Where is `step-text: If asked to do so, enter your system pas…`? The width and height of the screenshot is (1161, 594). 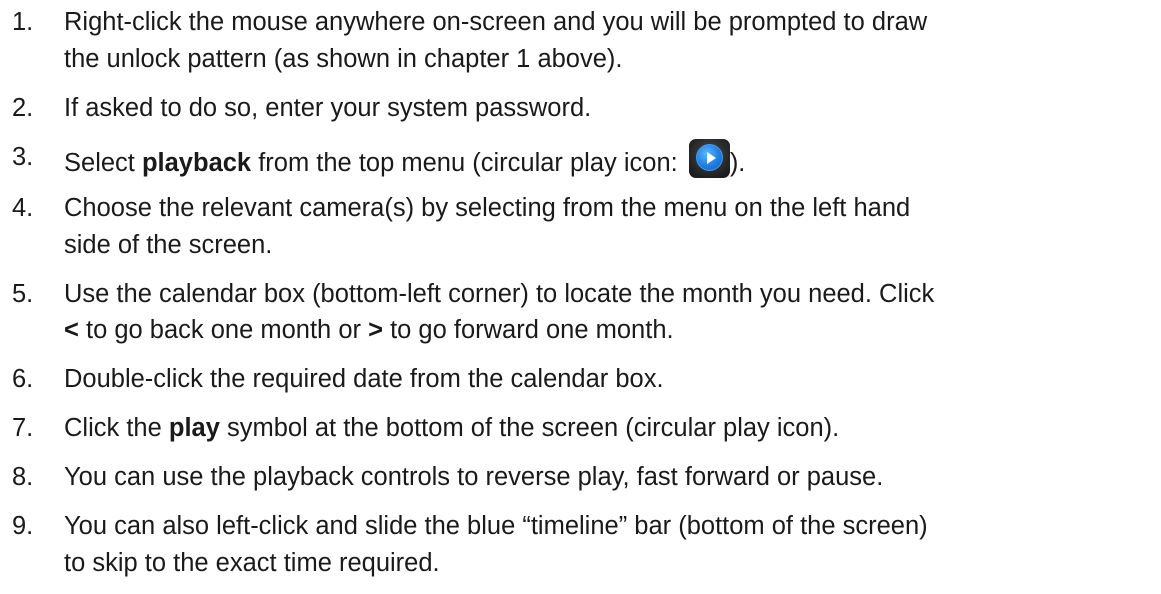
step-text: If asked to do so, enter your system pas… is located at coordinates (328, 107).